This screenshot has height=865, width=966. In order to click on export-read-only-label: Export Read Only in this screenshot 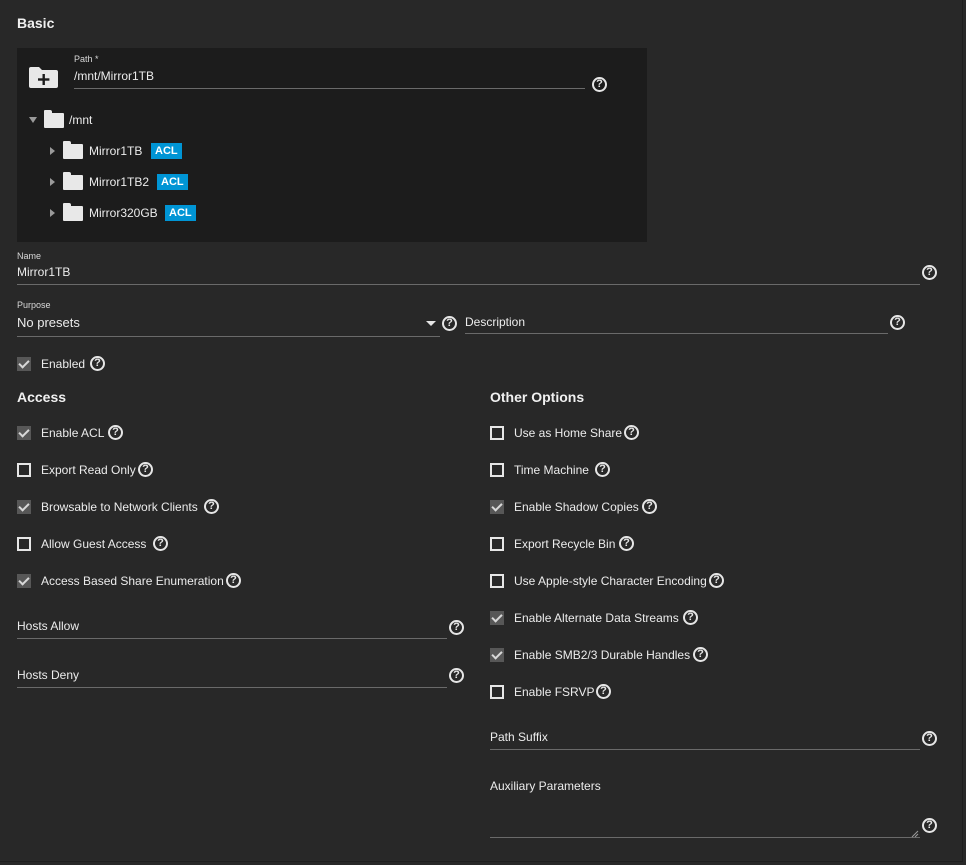, I will do `click(88, 470)`.